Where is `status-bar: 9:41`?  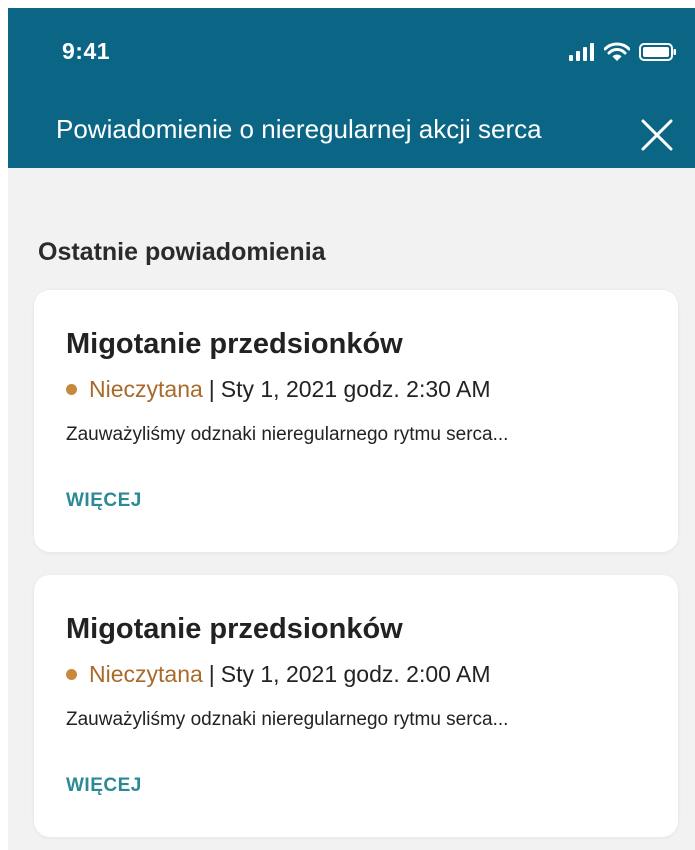
status-bar: 9:41 is located at coordinates (351, 48).